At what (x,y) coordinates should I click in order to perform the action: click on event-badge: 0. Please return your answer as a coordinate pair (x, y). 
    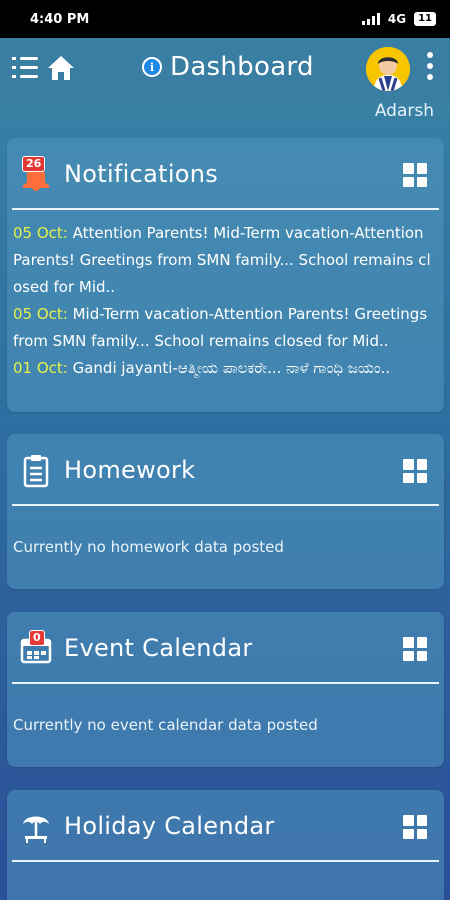
    Looking at the image, I should click on (37, 638).